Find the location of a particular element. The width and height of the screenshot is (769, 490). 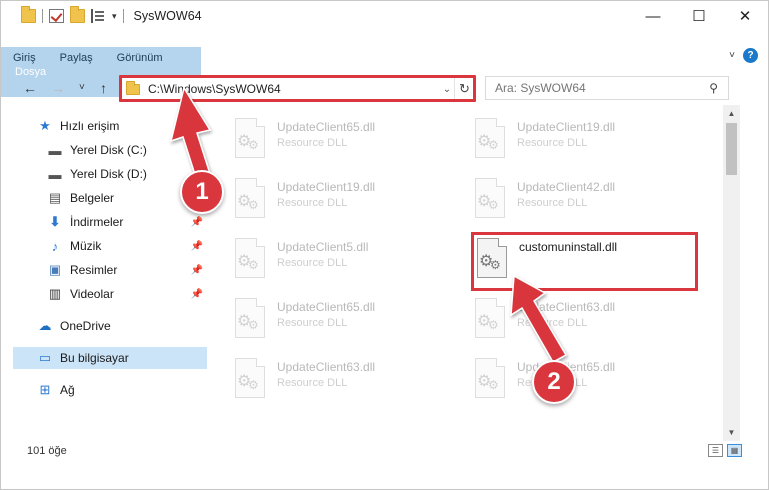

search-input is located at coordinates (595, 88).